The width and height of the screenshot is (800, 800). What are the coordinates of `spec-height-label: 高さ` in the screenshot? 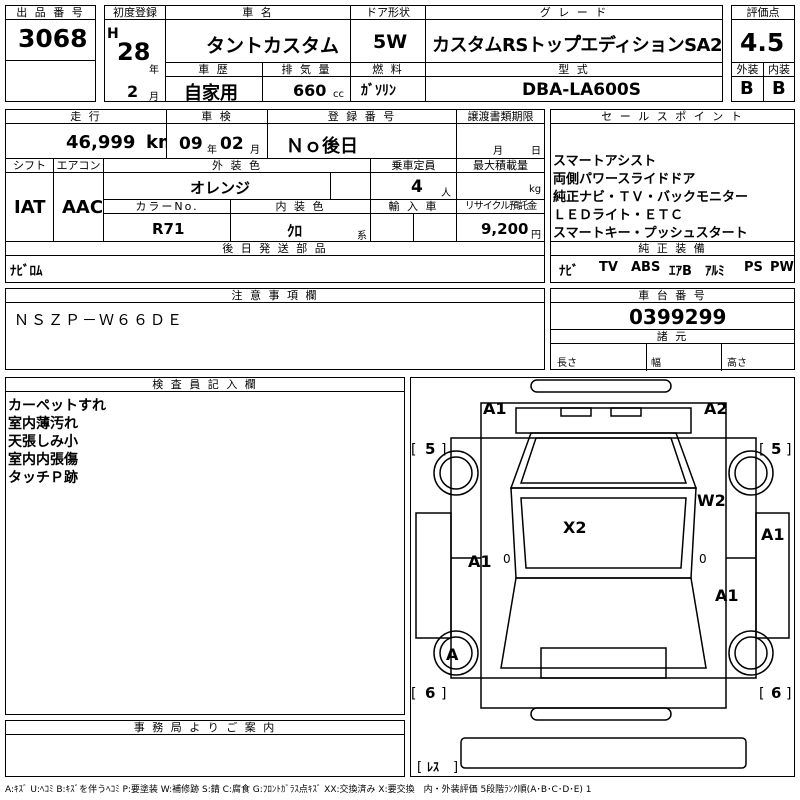 It's located at (737, 363).